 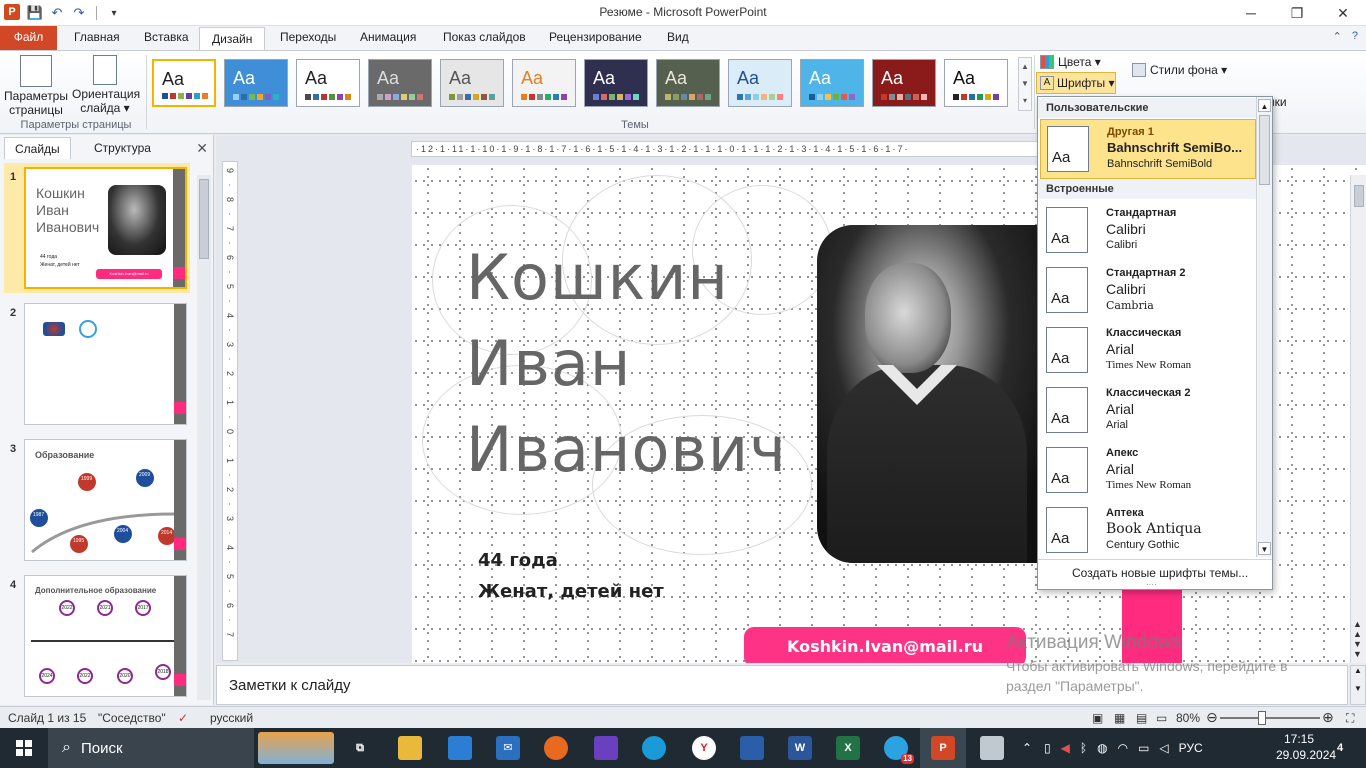 I want to click on tab-animation: Анимация, so click(x=388, y=38).